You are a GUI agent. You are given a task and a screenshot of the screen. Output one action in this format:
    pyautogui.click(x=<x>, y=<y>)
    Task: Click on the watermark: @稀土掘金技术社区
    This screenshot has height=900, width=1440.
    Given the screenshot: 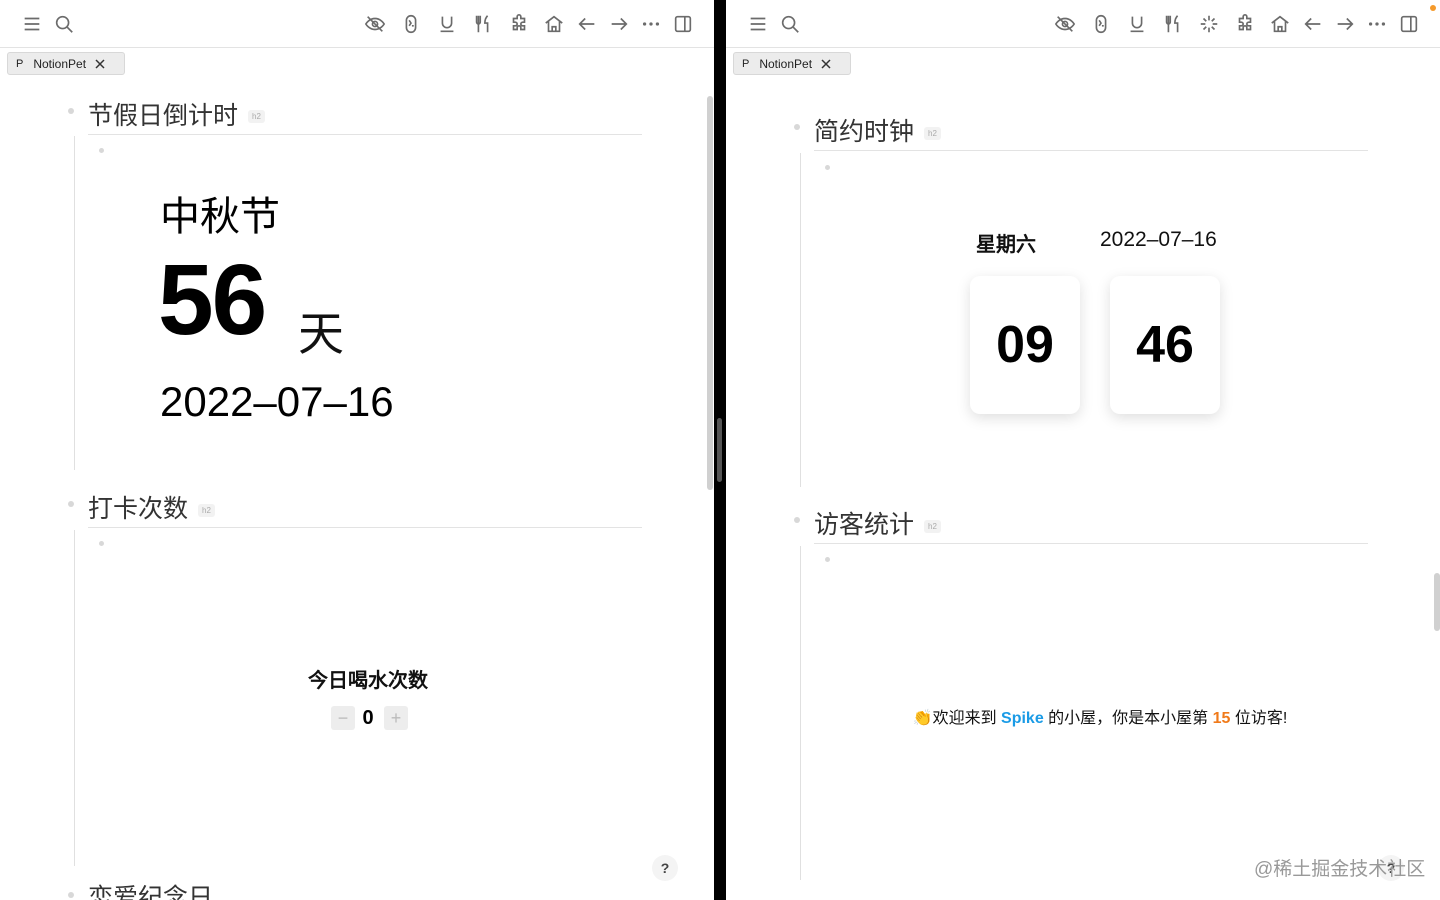 What is the action you would take?
    pyautogui.click(x=1340, y=869)
    